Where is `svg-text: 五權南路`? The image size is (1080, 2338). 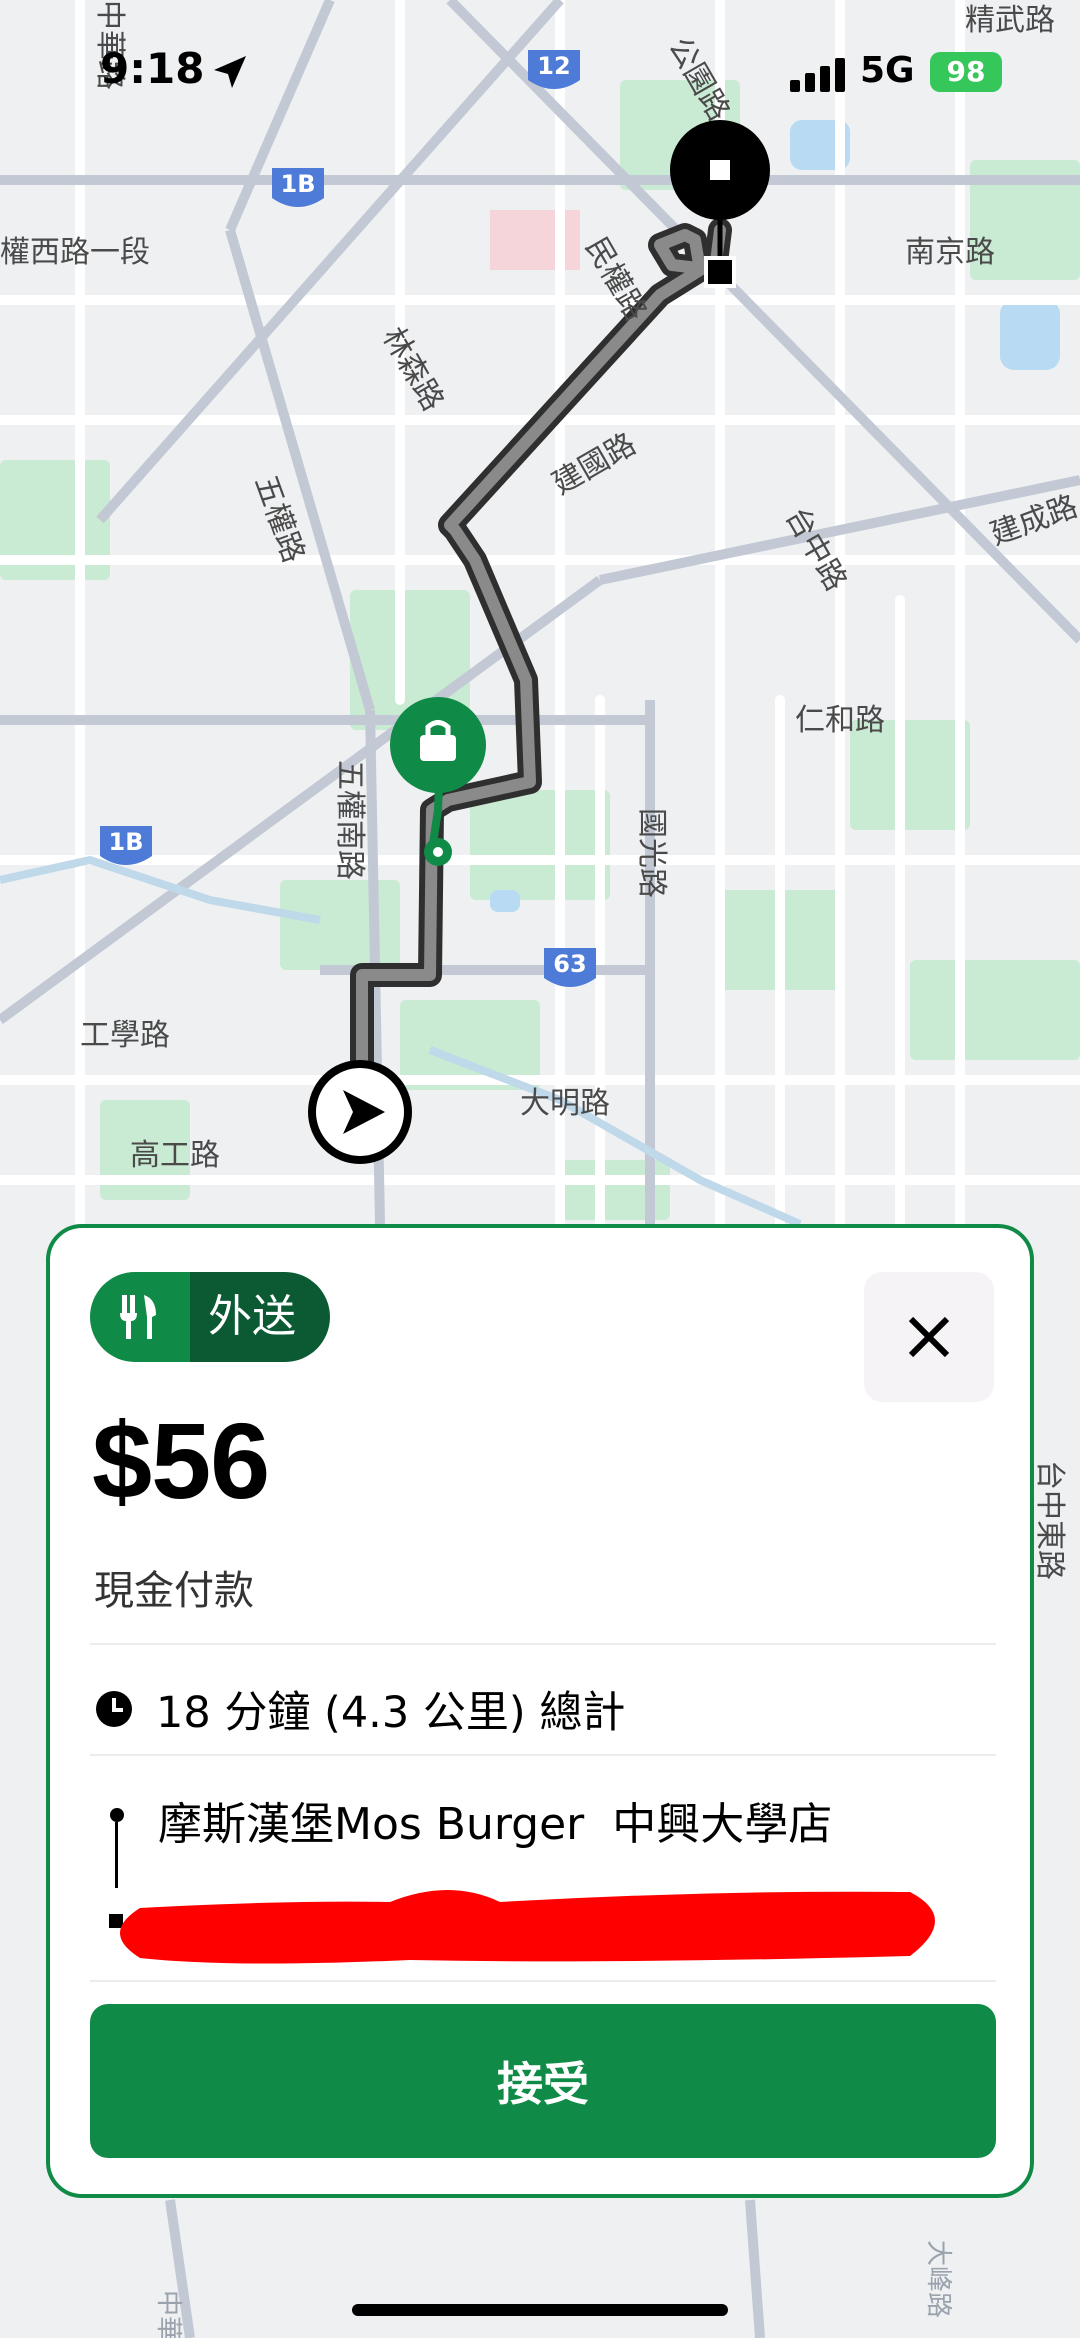
svg-text: 五權南路 is located at coordinates (349, 820).